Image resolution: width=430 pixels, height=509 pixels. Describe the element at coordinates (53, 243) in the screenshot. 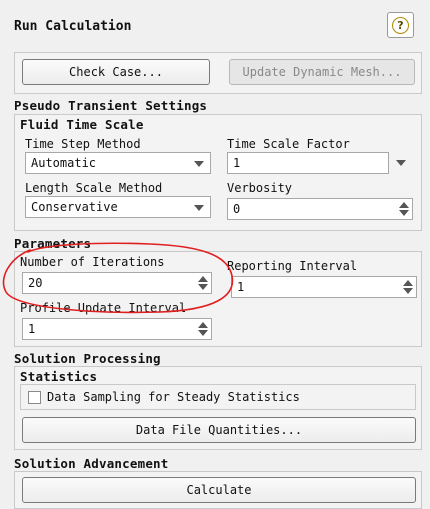

I see `parameters-title: Parameters` at that location.